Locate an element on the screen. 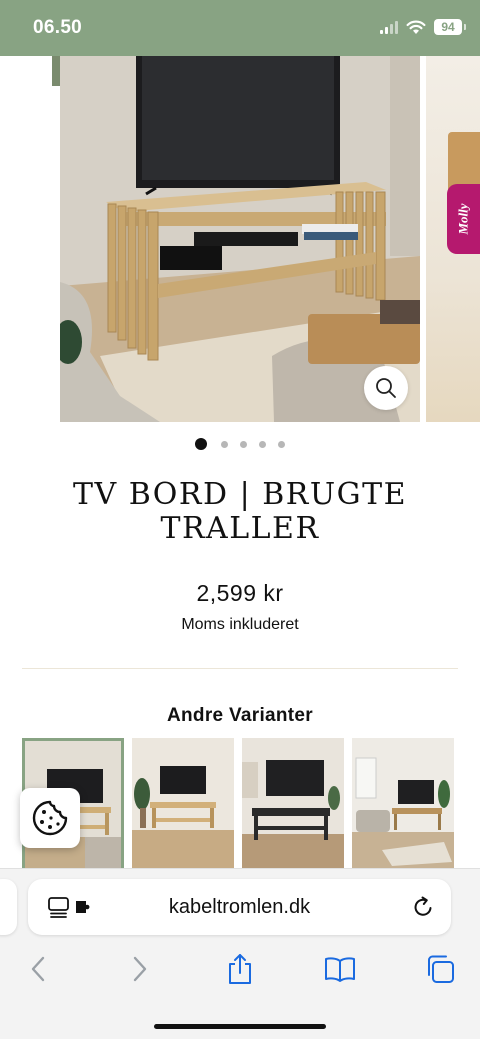 The width and height of the screenshot is (480, 1039). gallery-slide-previous is located at coordinates (31, 239).